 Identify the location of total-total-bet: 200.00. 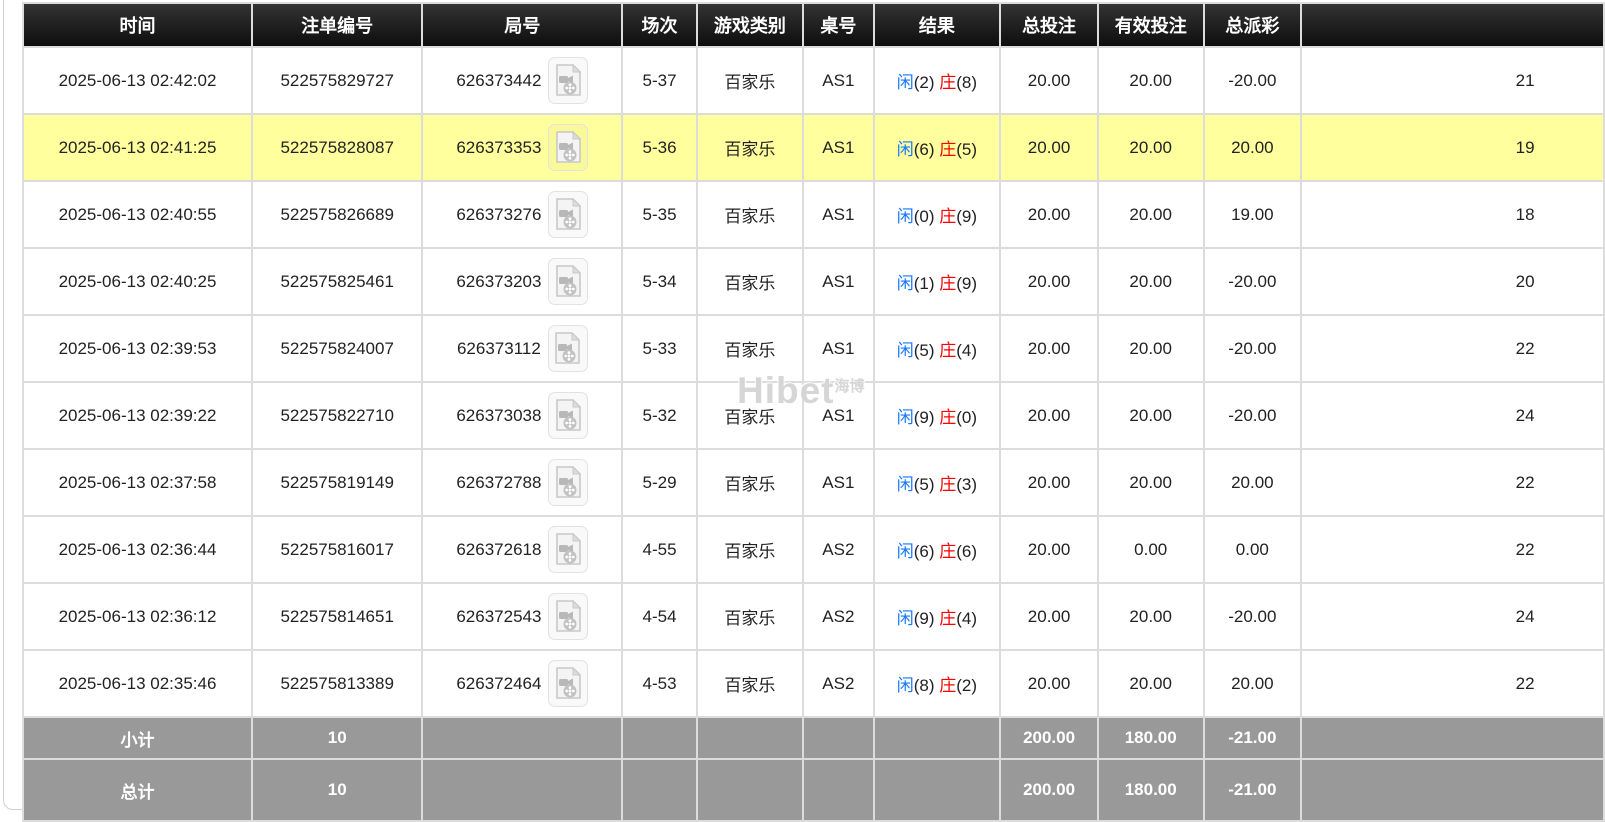
(1049, 738).